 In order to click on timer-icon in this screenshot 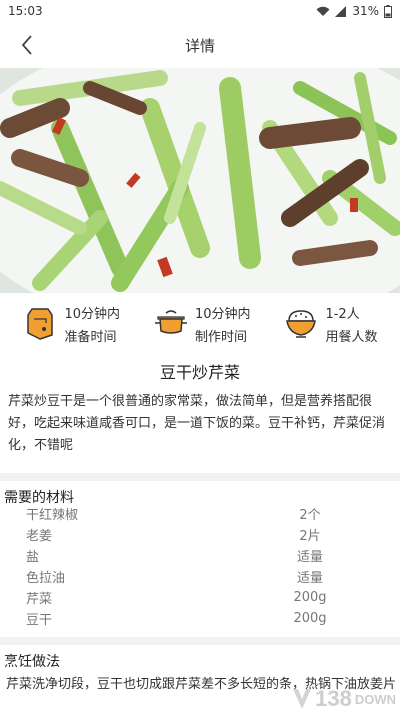, I will do `click(40, 323)`.